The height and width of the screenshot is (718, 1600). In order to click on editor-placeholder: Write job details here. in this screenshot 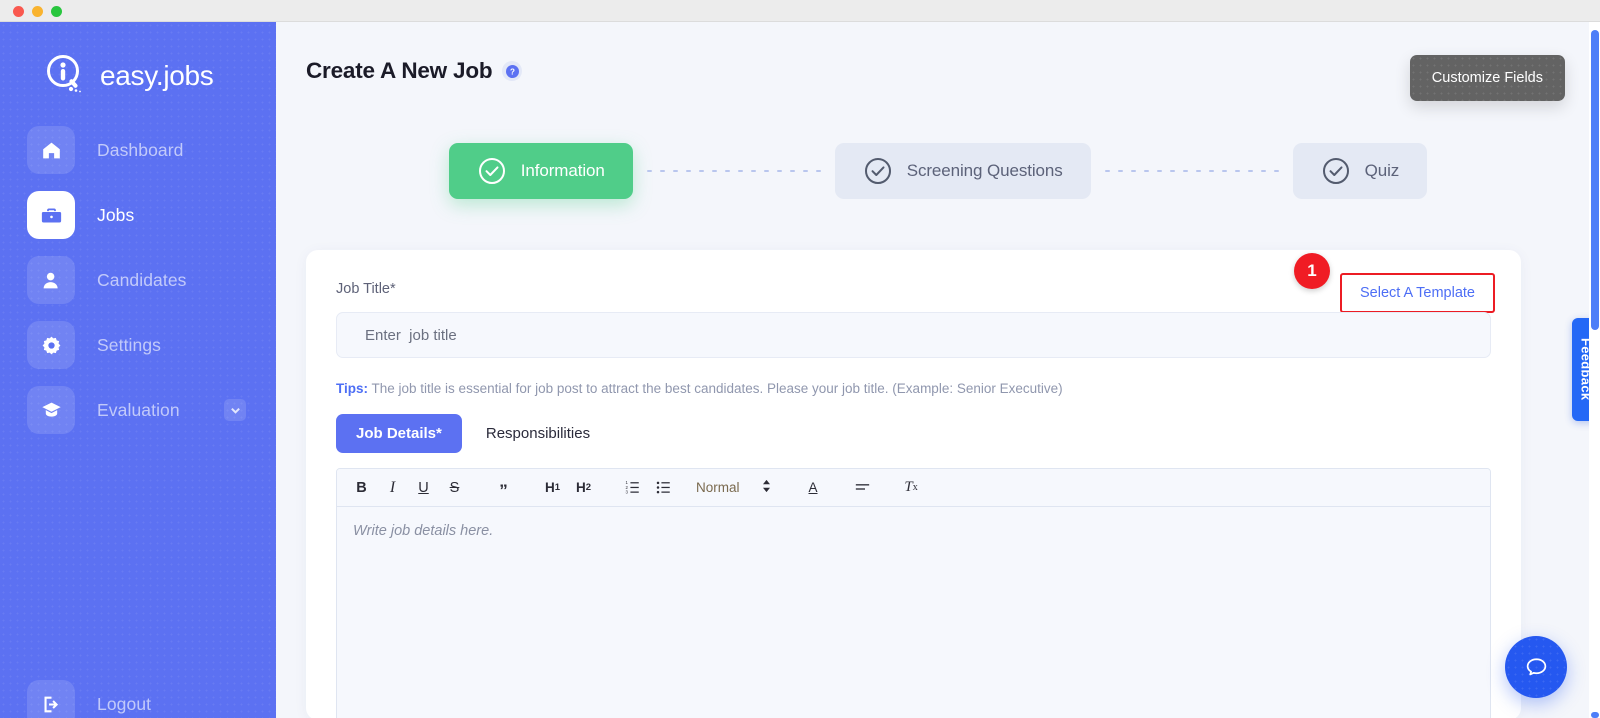, I will do `click(423, 531)`.